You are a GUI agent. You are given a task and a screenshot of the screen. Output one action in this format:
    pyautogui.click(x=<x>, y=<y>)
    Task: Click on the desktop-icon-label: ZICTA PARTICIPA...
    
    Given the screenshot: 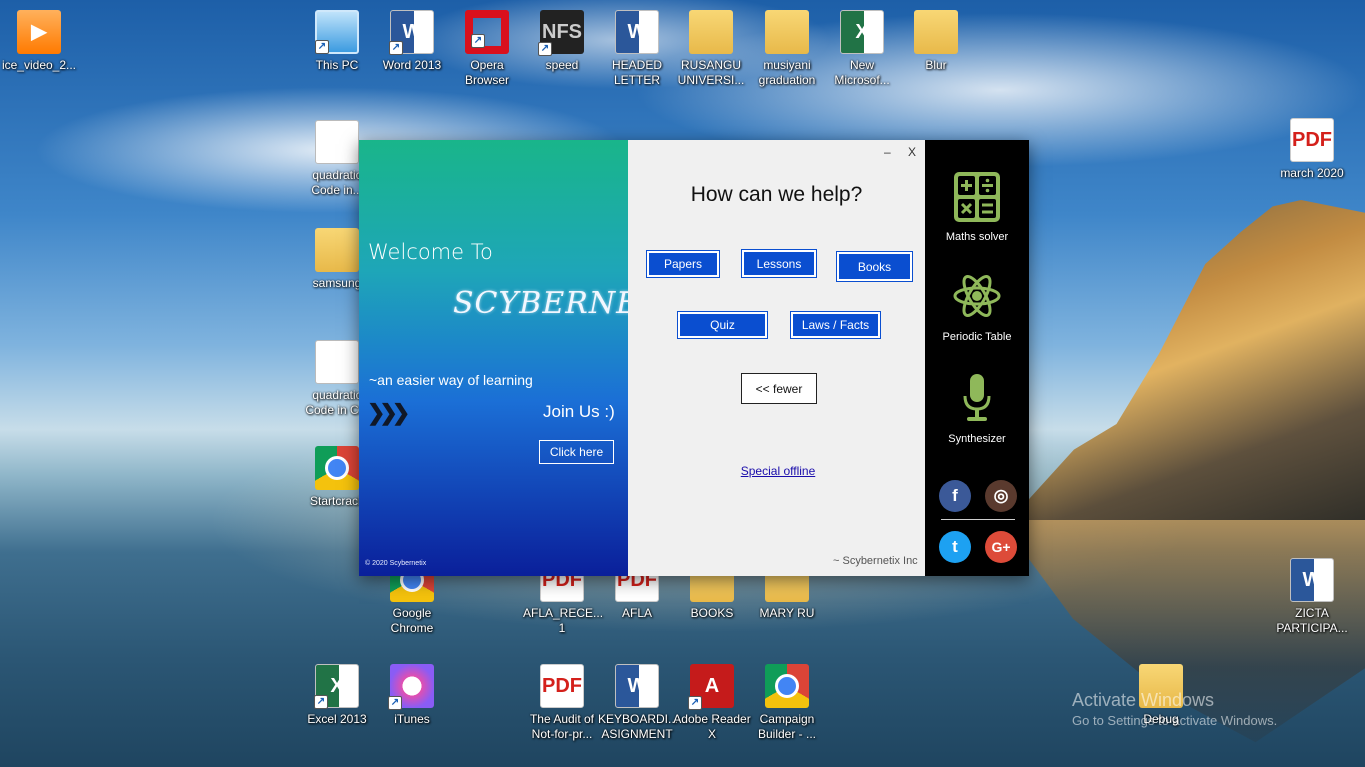 What is the action you would take?
    pyautogui.click(x=1312, y=620)
    